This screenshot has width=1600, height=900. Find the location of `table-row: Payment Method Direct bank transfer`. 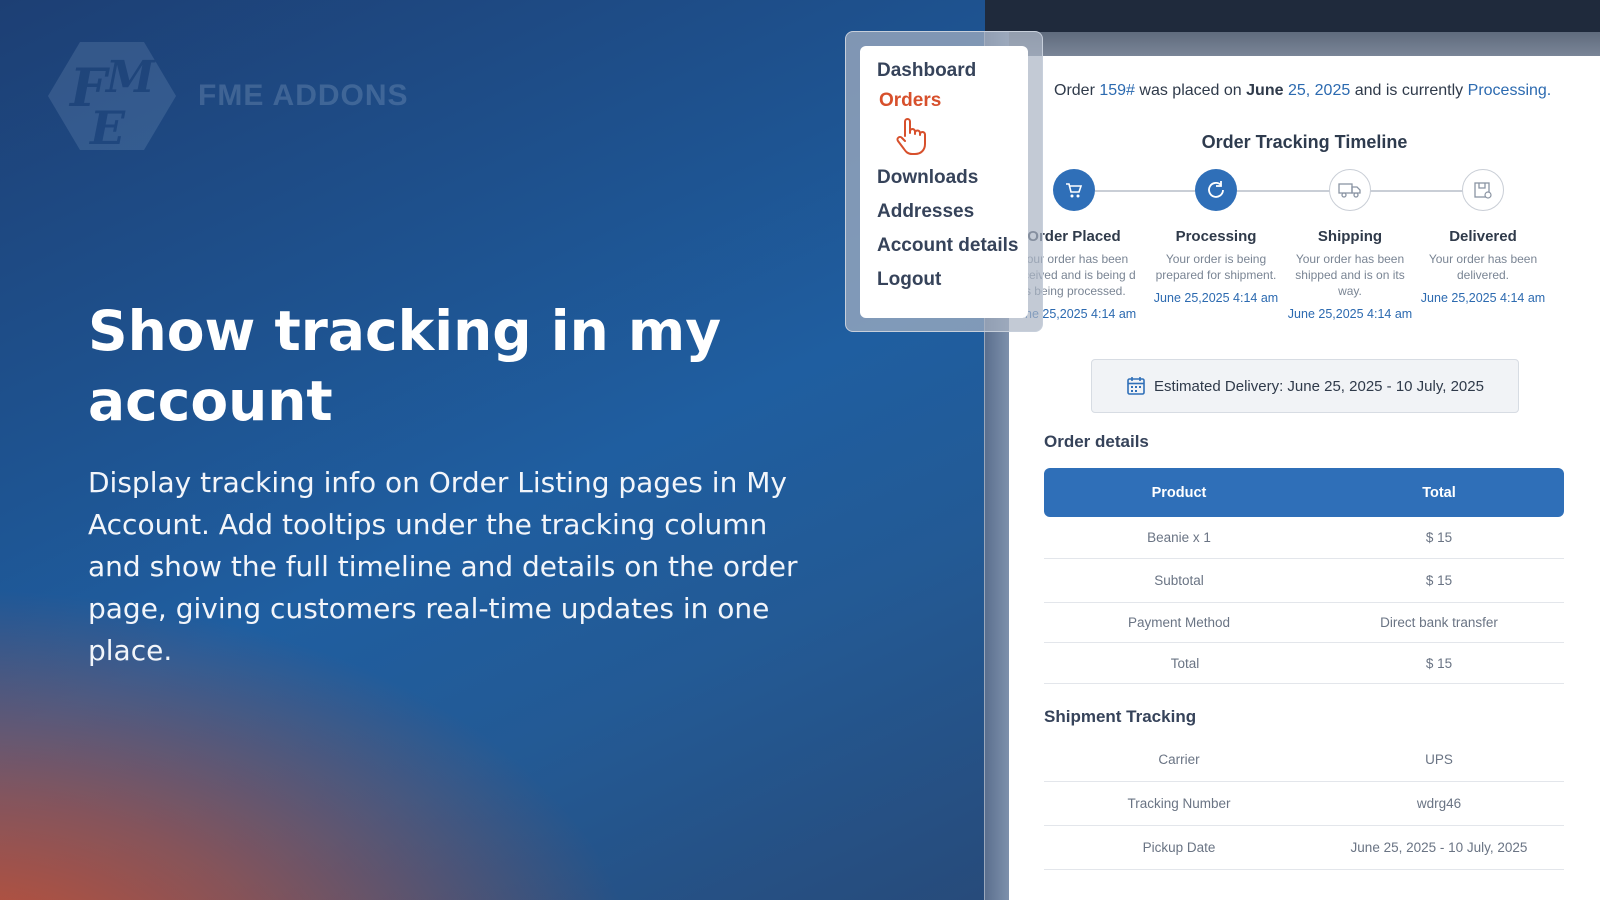

table-row: Payment Method Direct bank transfer is located at coordinates (1304, 623).